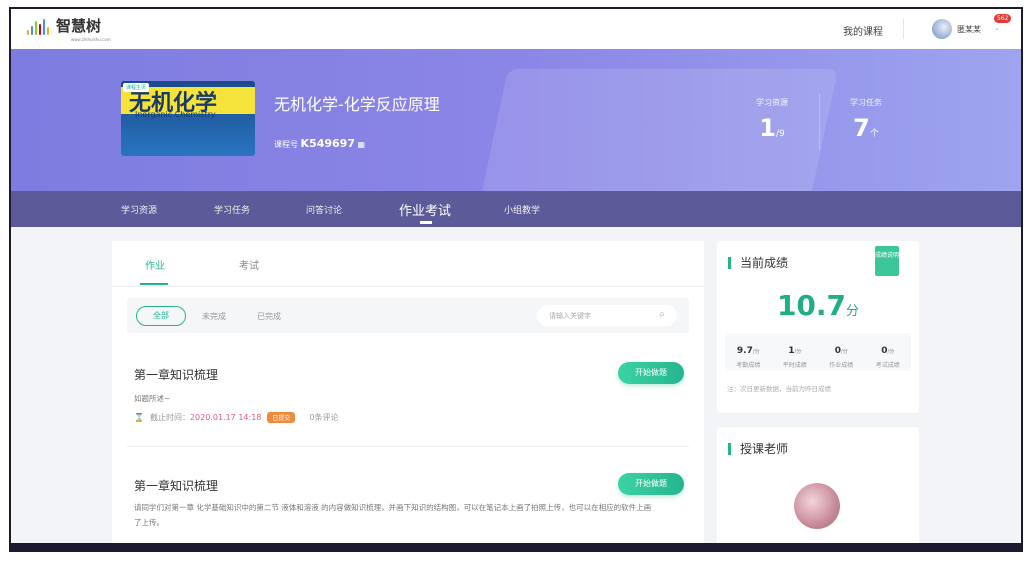  What do you see at coordinates (426, 222) in the screenshot?
I see `active-indicator` at bounding box center [426, 222].